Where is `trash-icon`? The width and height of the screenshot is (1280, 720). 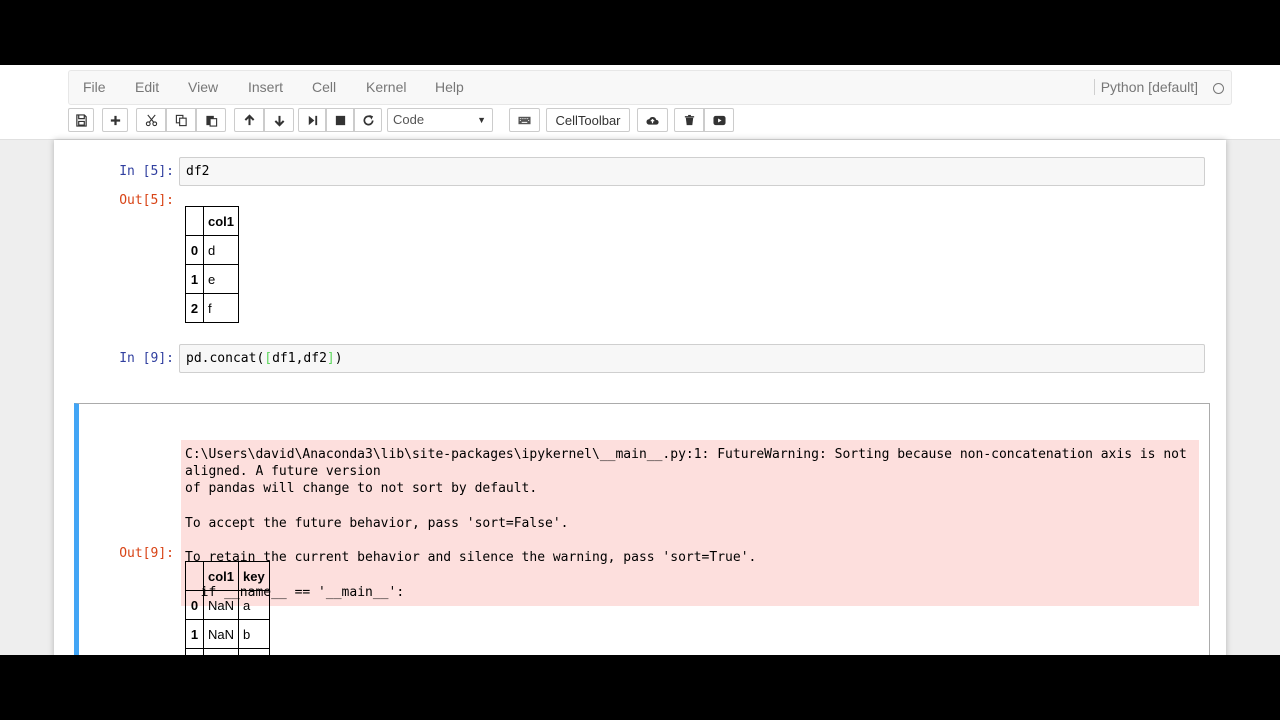
trash-icon is located at coordinates (689, 119).